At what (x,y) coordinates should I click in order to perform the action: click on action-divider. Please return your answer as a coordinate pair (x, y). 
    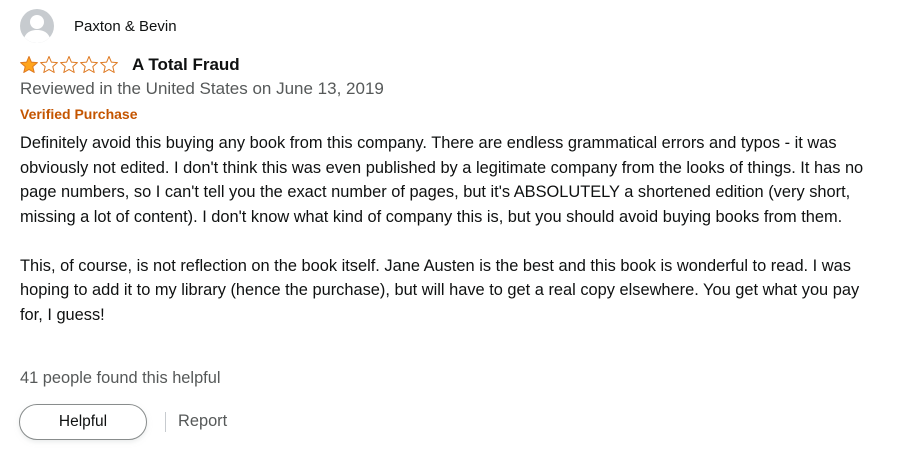
    Looking at the image, I should click on (165, 421).